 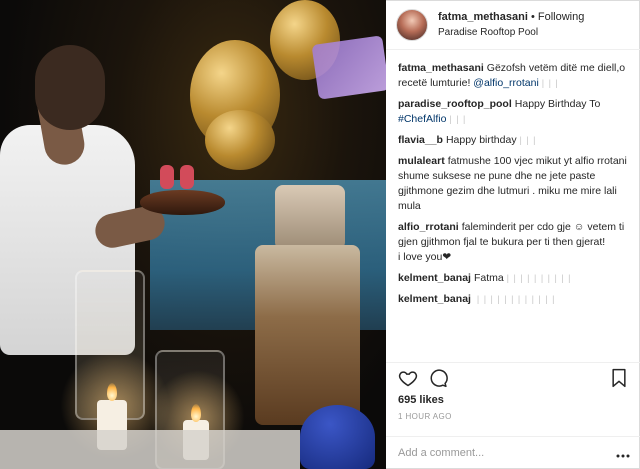 I want to click on party-hat, so click(x=337, y=437).